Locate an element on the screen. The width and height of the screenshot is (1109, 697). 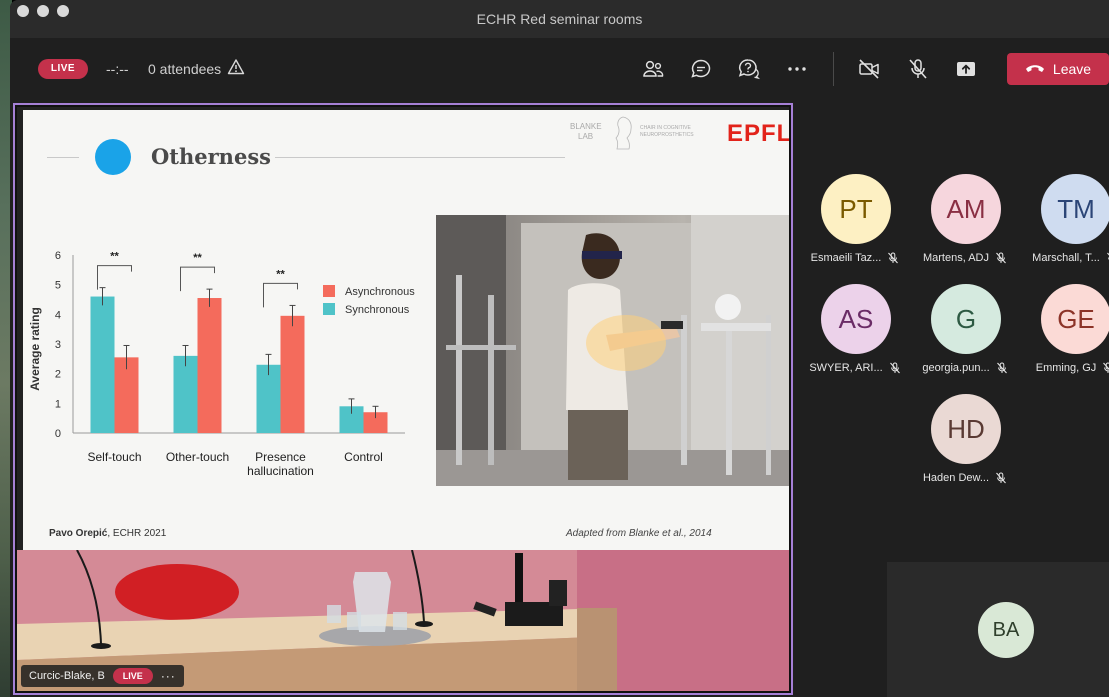
y-tick-label: 1 is located at coordinates (58, 404).